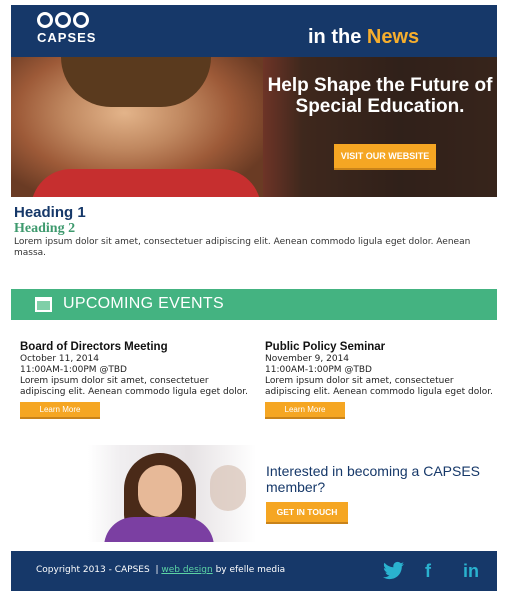 The width and height of the screenshot is (505, 604). I want to click on title-accent: News, so click(393, 37).